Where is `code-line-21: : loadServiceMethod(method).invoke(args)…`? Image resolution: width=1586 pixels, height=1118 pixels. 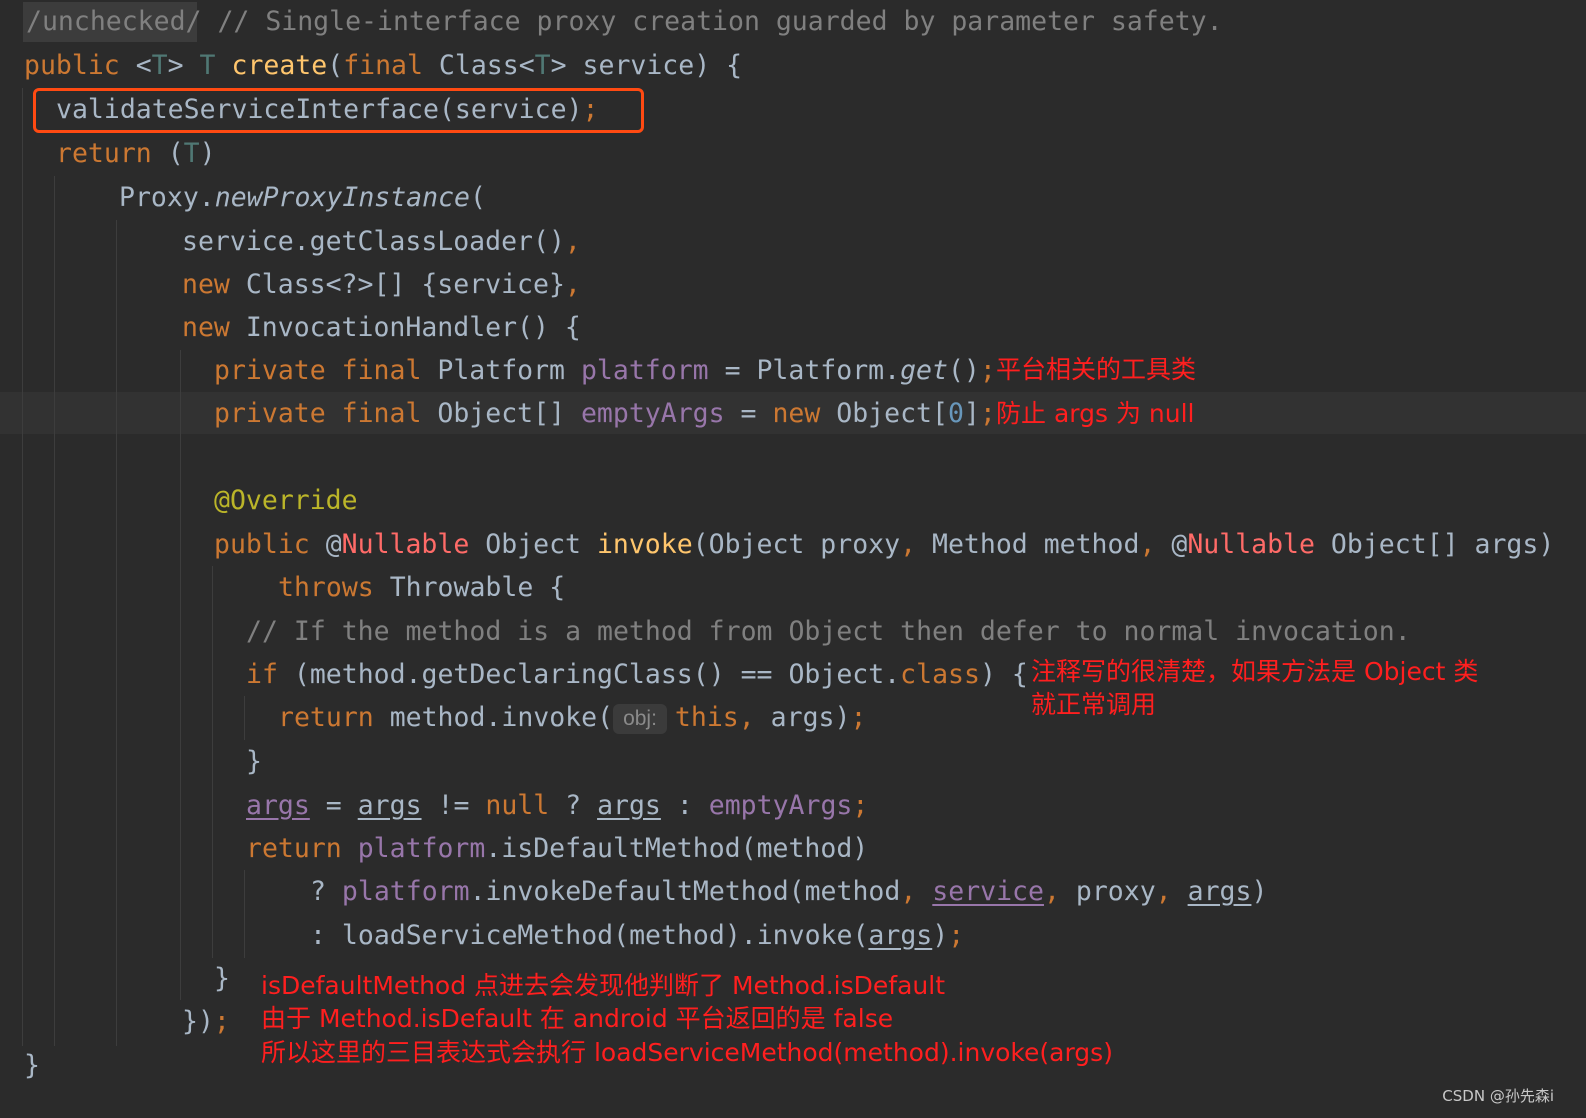 code-line-21: : loadServiceMethod(method).invoke(args)… is located at coordinates (637, 936).